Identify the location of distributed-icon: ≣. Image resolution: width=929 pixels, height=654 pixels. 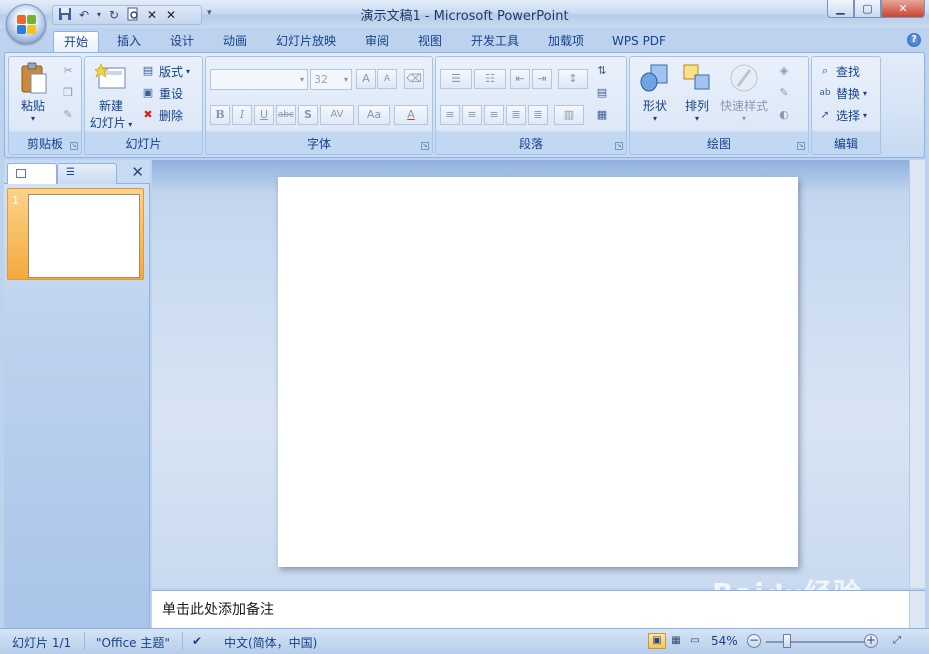
(538, 115).